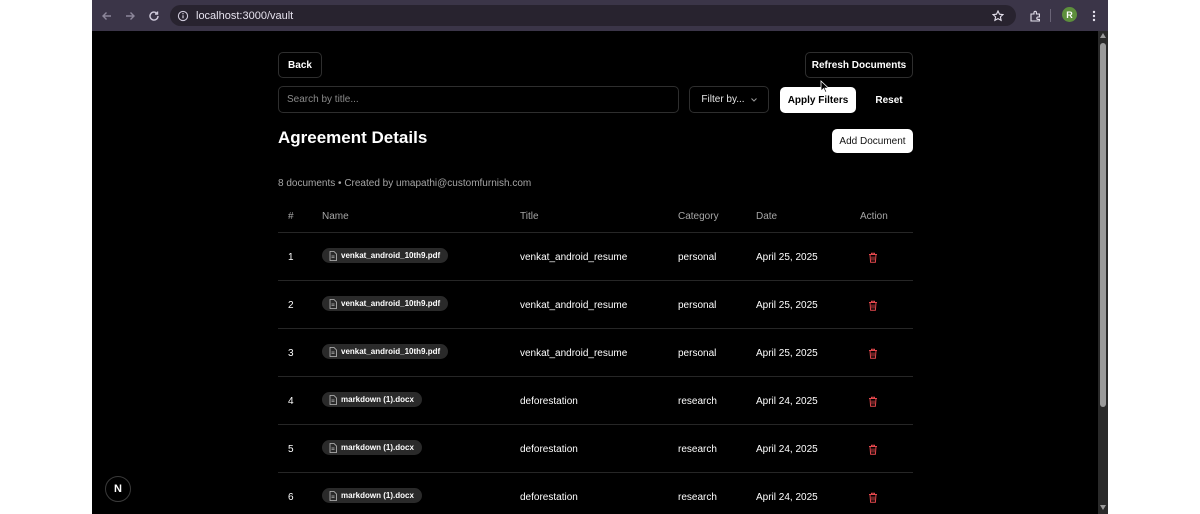  I want to click on extensions-icon, so click(1035, 16).